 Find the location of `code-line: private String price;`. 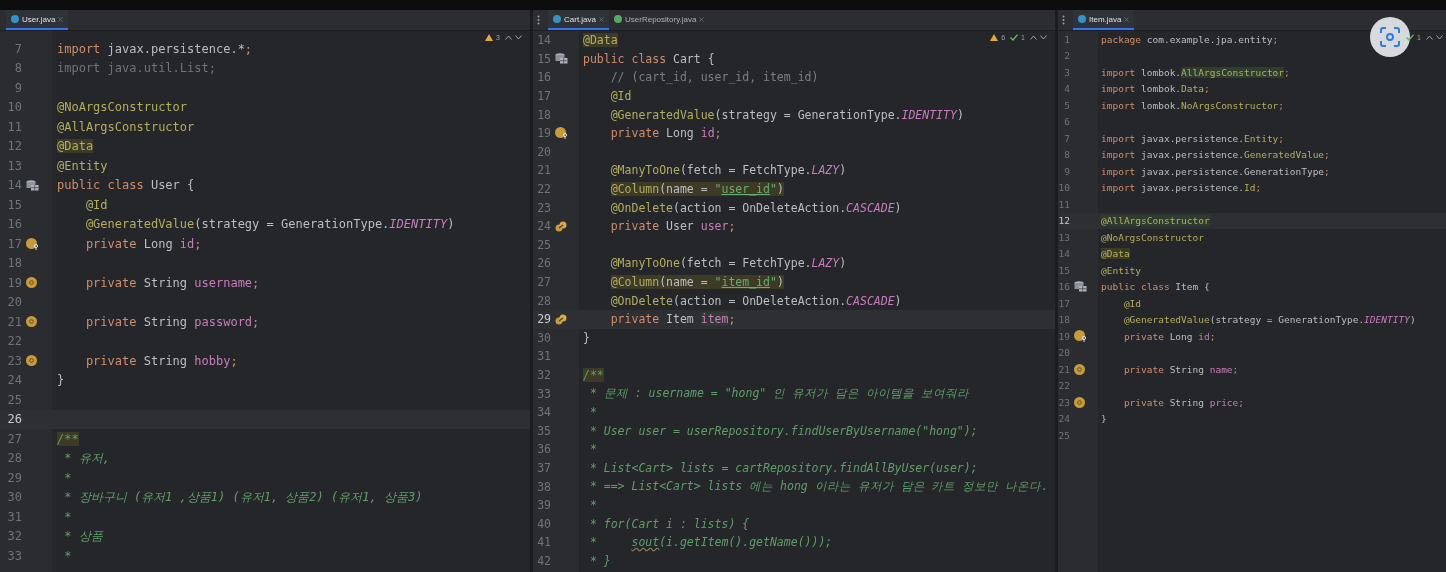

code-line: private String price; is located at coordinates (1183, 402).